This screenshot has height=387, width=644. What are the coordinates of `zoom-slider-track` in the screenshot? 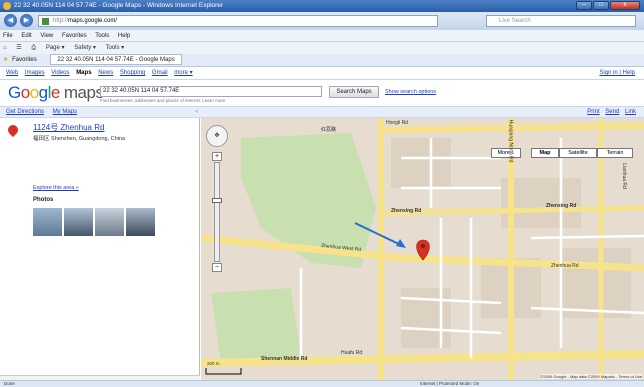 It's located at (217, 212).